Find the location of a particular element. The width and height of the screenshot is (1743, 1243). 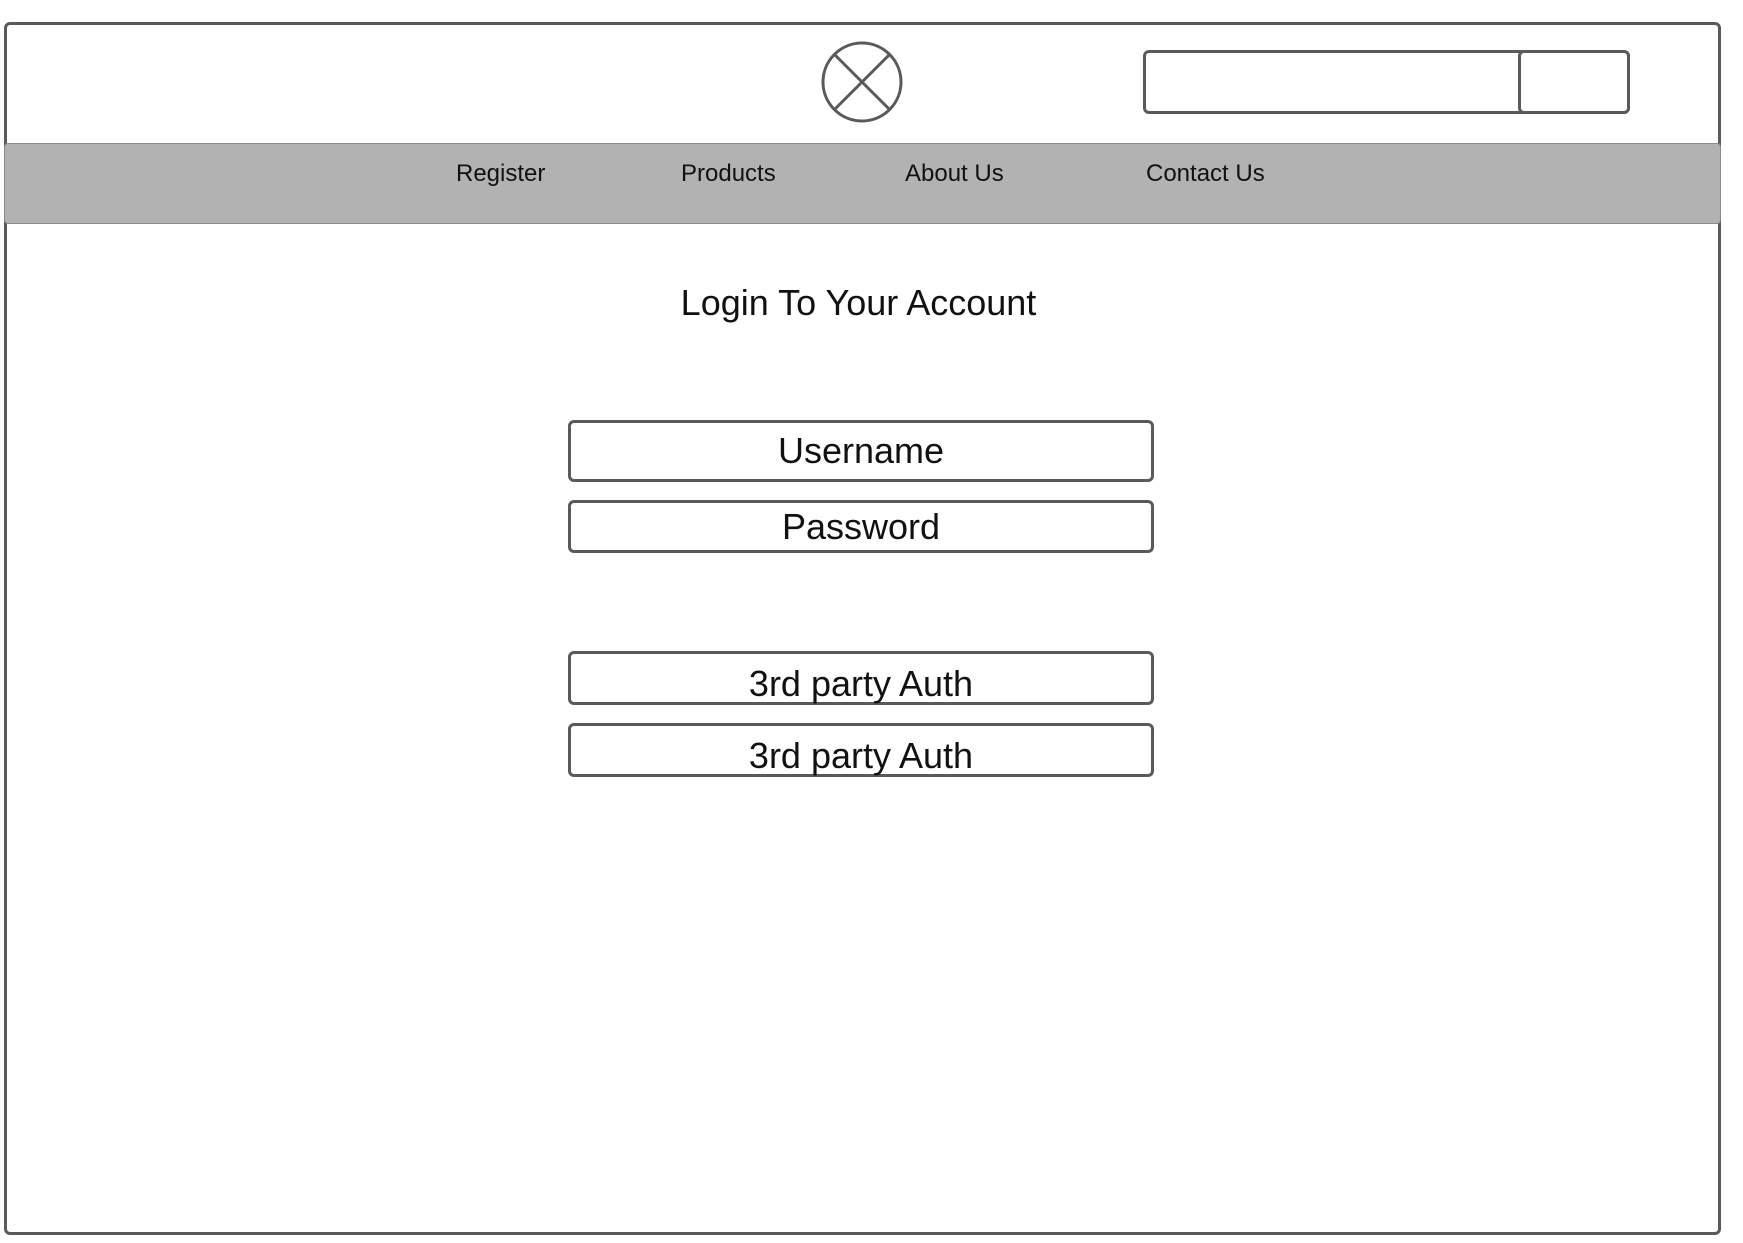

username-field-box is located at coordinates (861, 451).